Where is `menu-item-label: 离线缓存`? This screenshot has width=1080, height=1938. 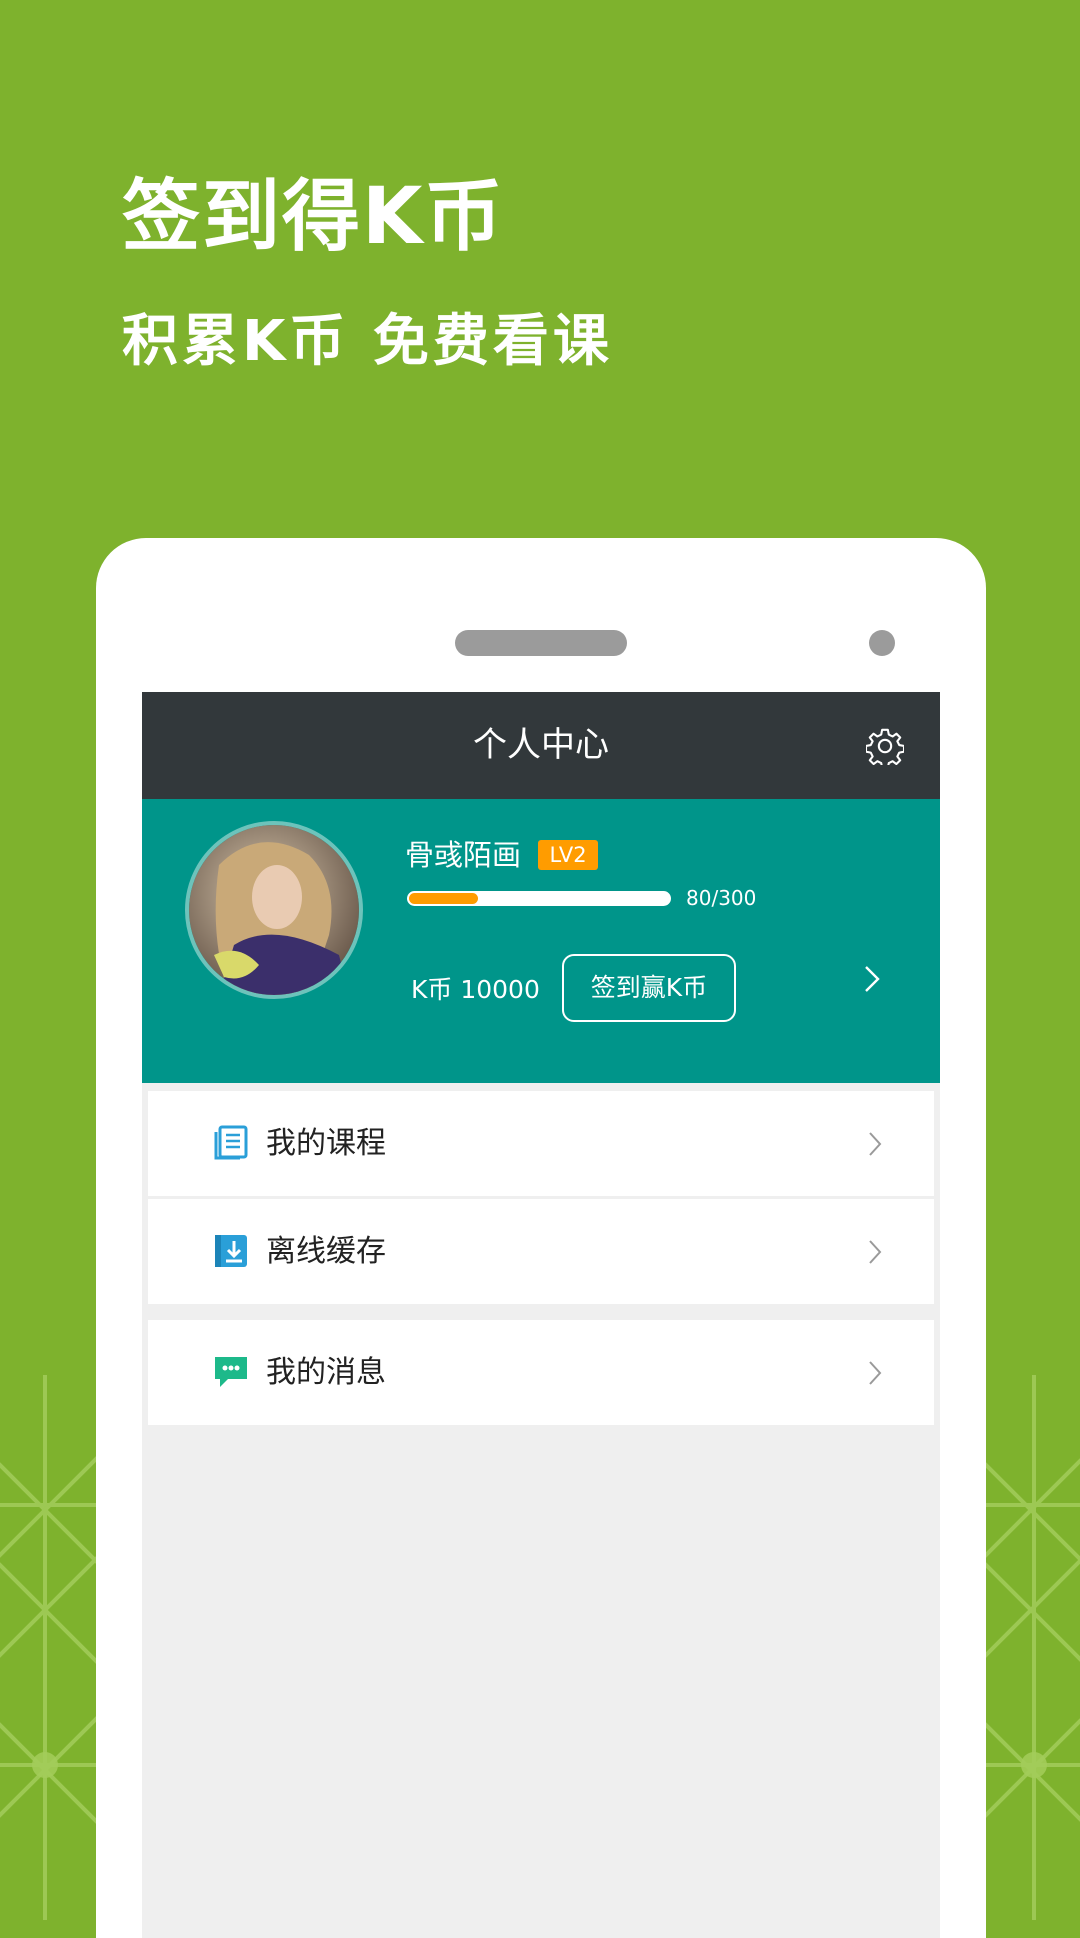
menu-item-label: 离线缓存 is located at coordinates (326, 1251).